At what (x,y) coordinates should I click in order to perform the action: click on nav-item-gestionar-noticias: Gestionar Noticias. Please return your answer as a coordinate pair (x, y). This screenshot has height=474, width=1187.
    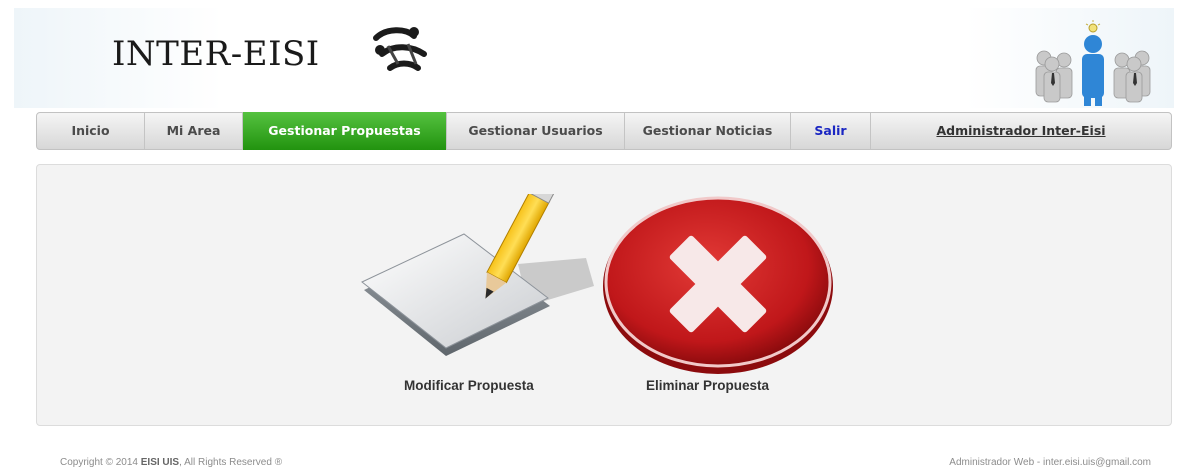
    Looking at the image, I should click on (708, 131).